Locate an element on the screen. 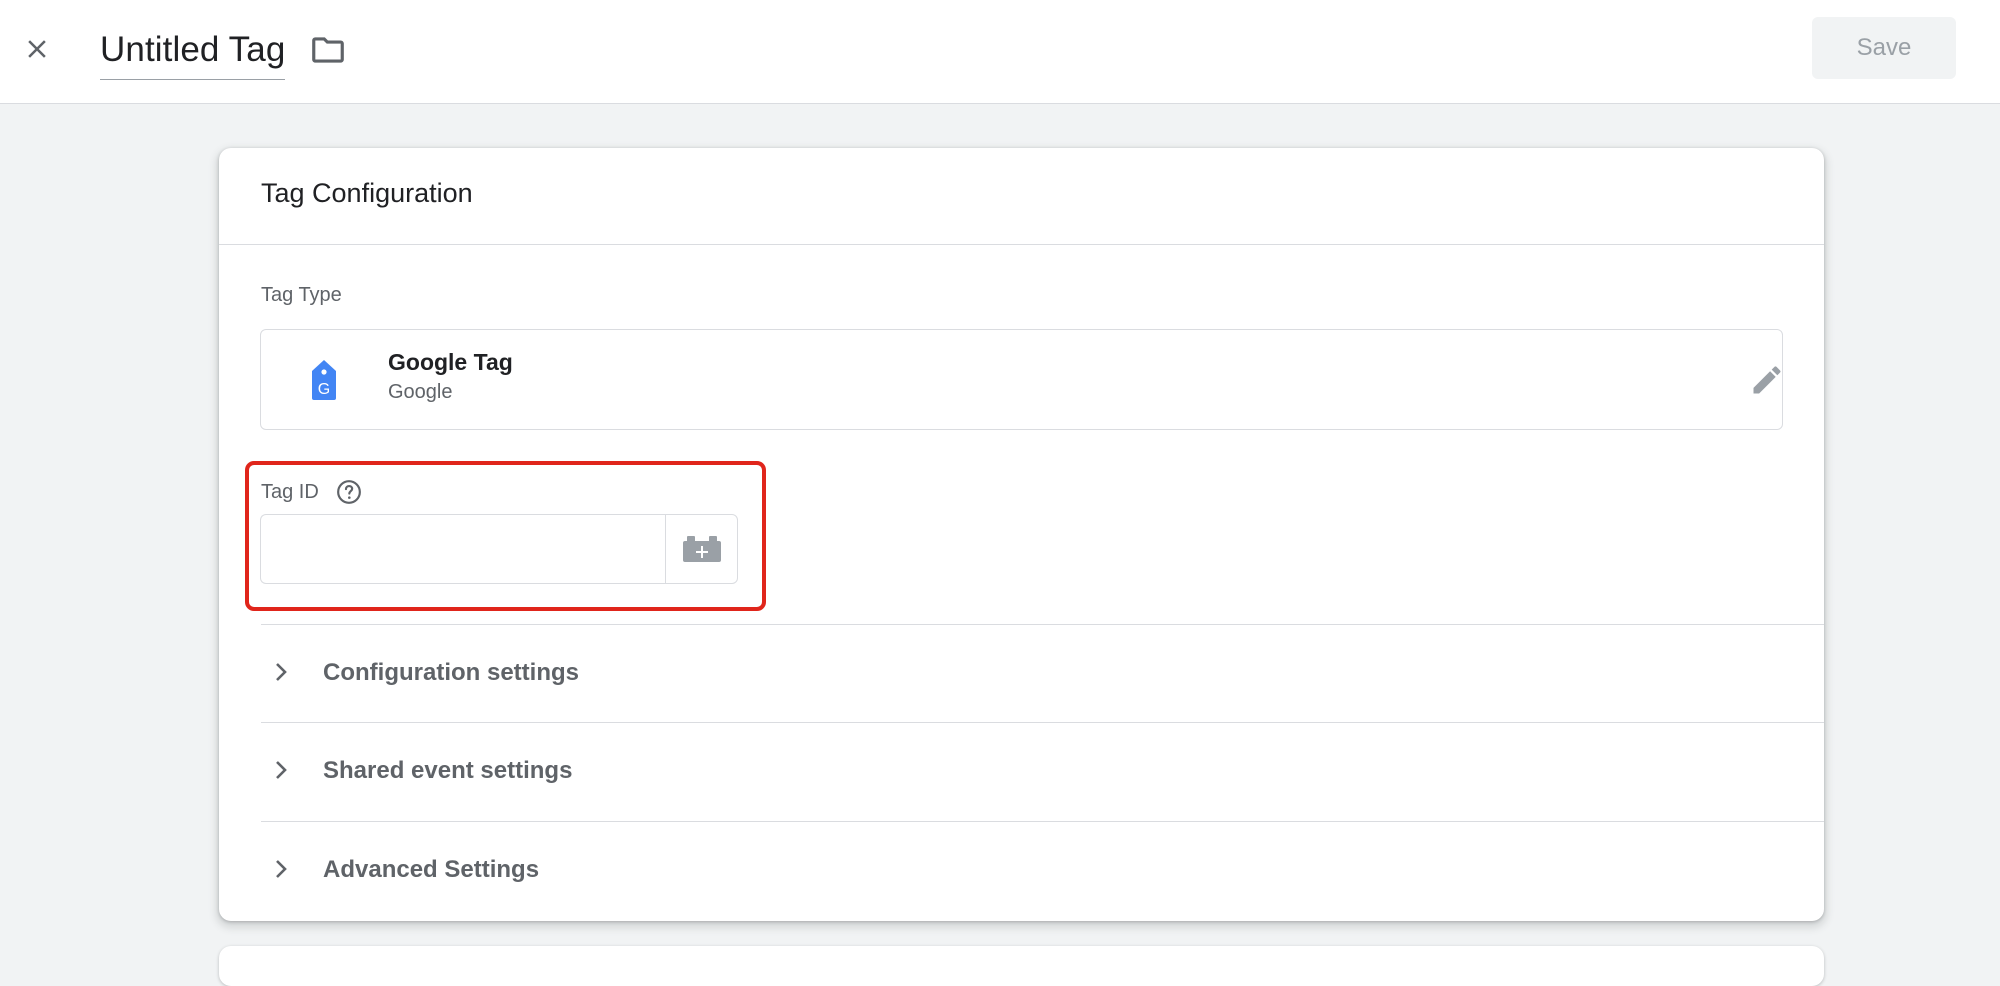 The width and height of the screenshot is (2000, 986). folder-button is located at coordinates (328, 50).